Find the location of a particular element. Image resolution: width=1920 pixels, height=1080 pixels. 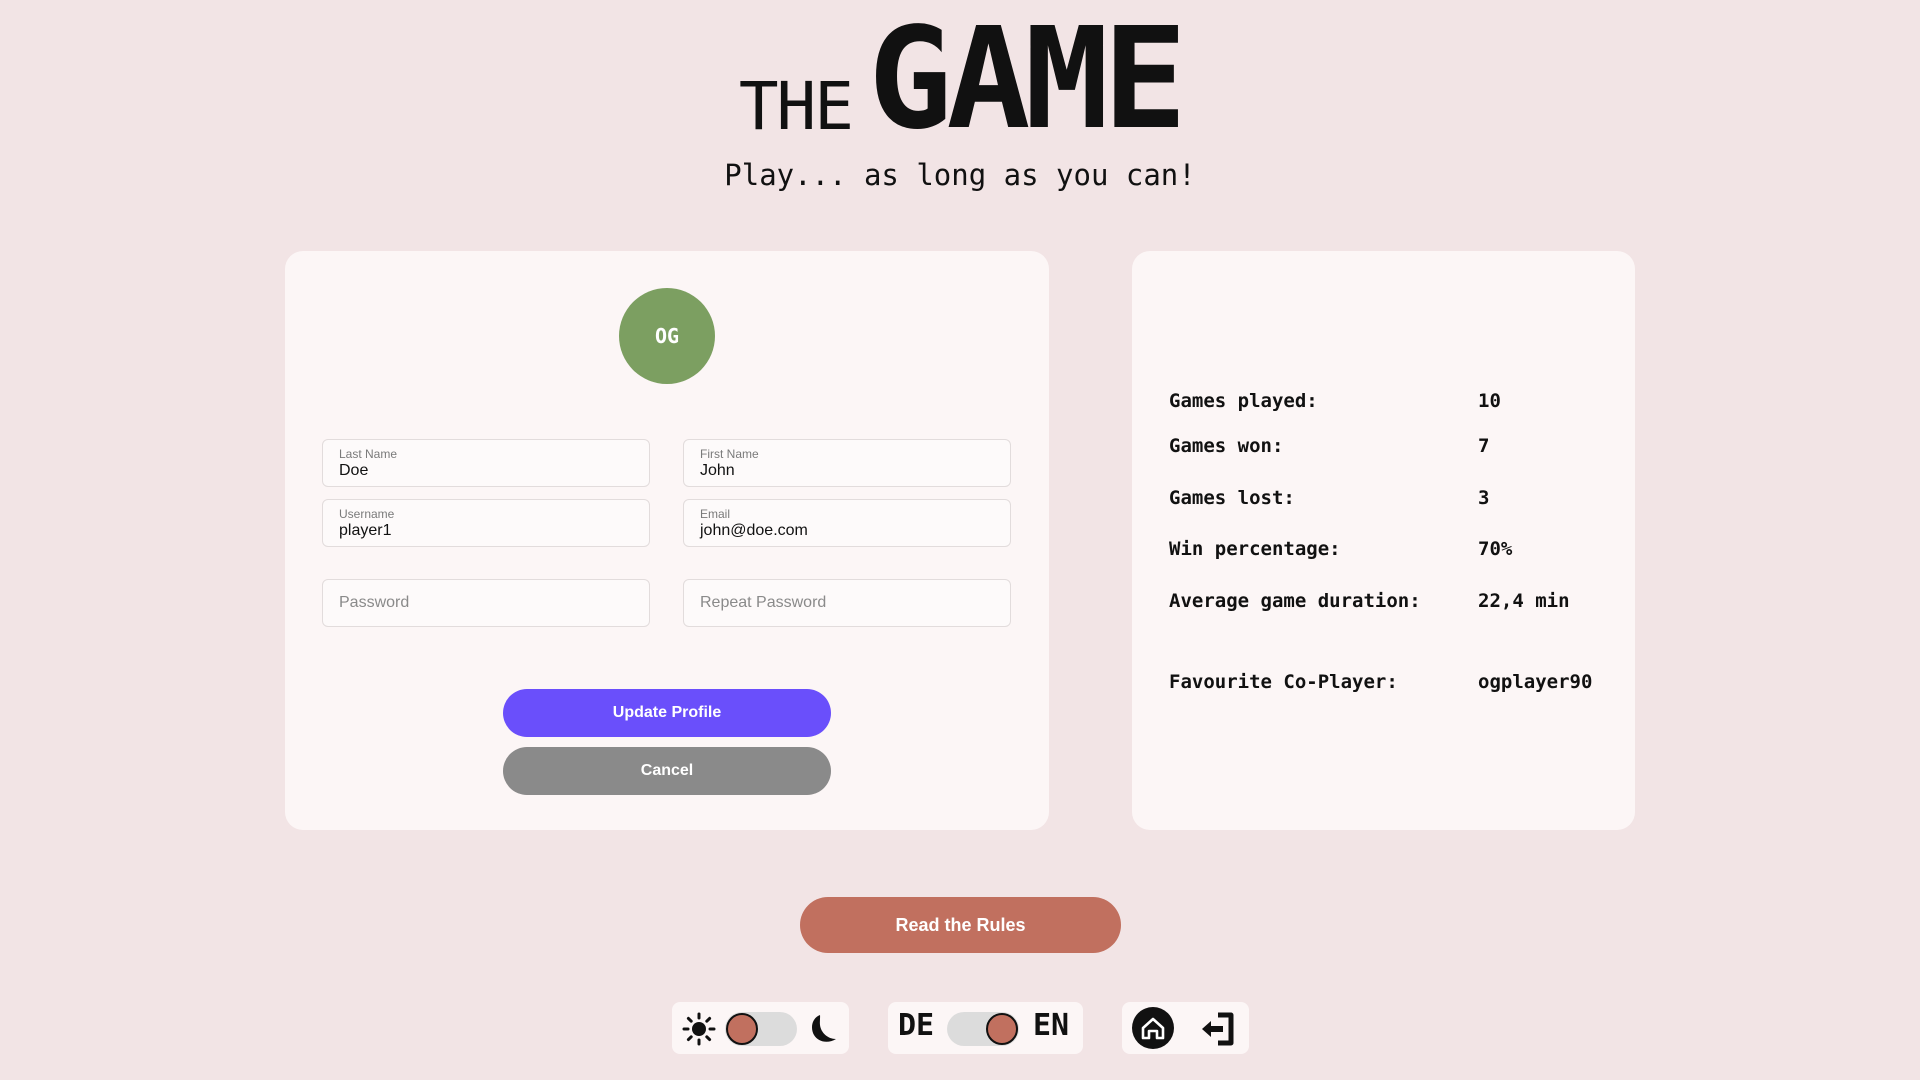

password-placeholder: Password is located at coordinates (374, 602).